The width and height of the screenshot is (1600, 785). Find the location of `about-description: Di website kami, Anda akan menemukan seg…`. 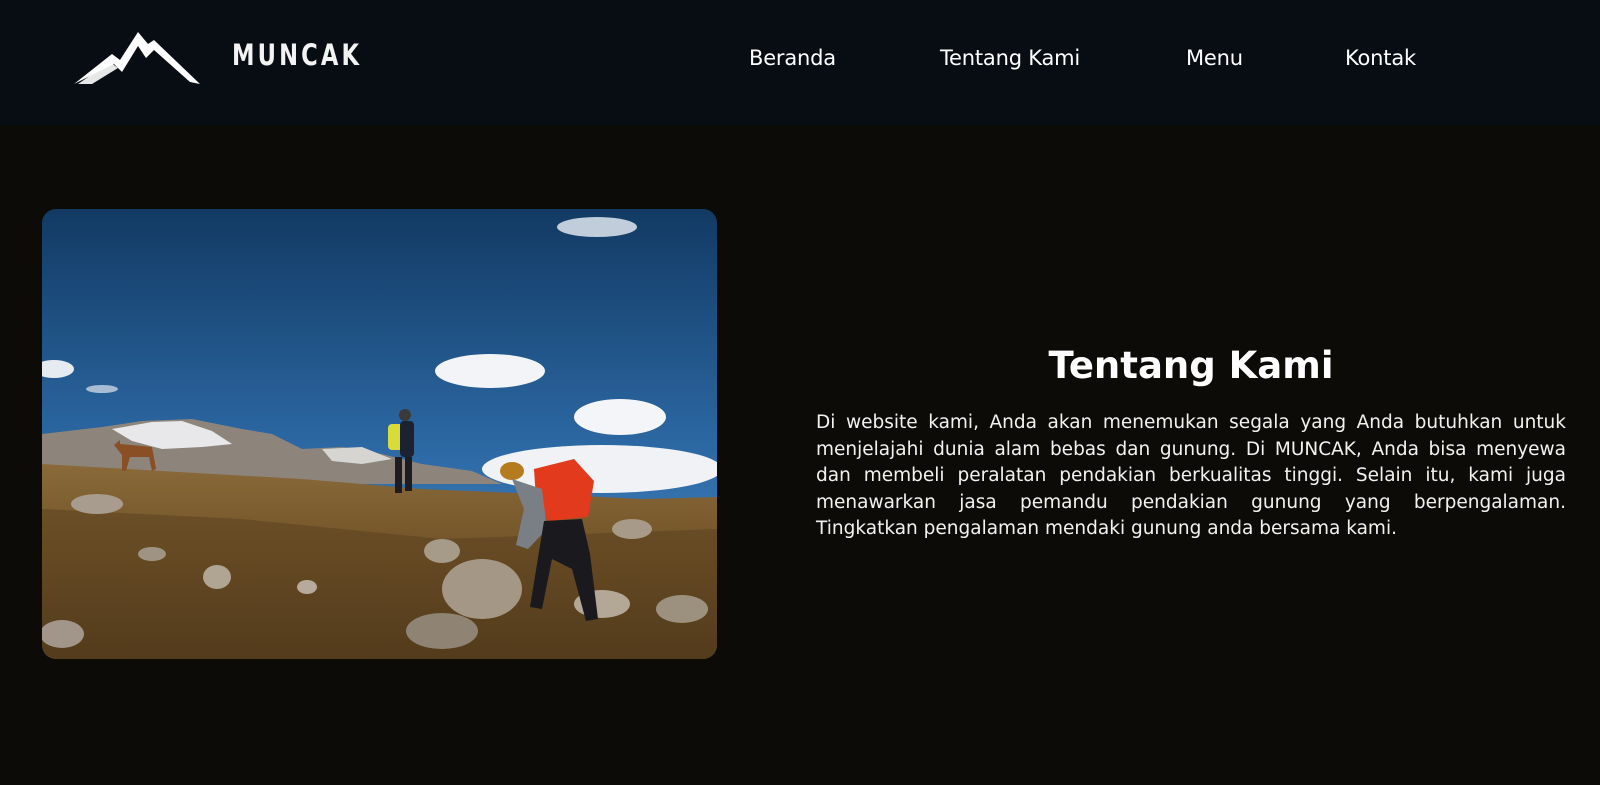

about-description: Di website kami, Anda akan menemukan seg… is located at coordinates (1191, 475).